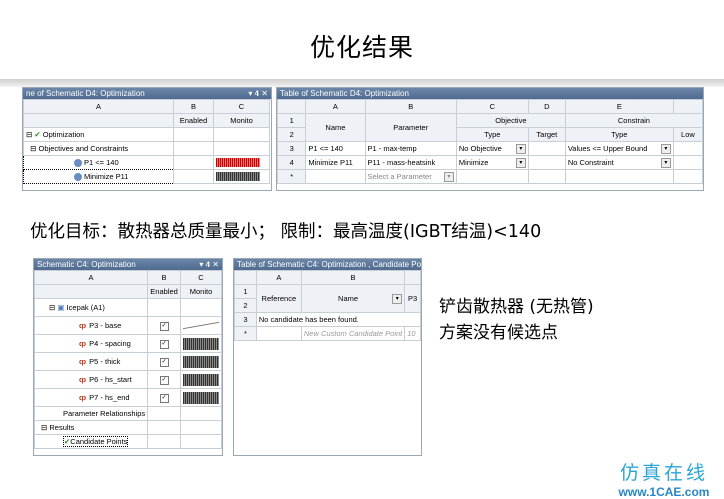 This screenshot has height=499, width=724. What do you see at coordinates (91, 413) in the screenshot?
I see `tree-relationships: Parameter Relationships` at bounding box center [91, 413].